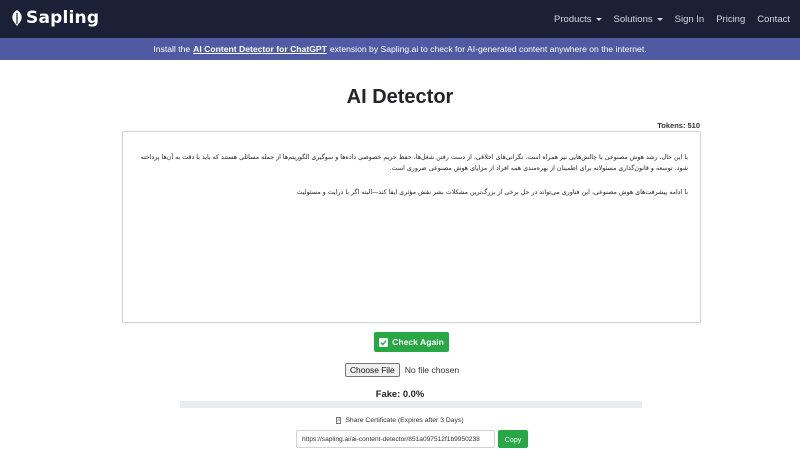 Image resolution: width=800 pixels, height=462 pixels. What do you see at coordinates (400, 97) in the screenshot?
I see `page-title: AI Detector` at bounding box center [400, 97].